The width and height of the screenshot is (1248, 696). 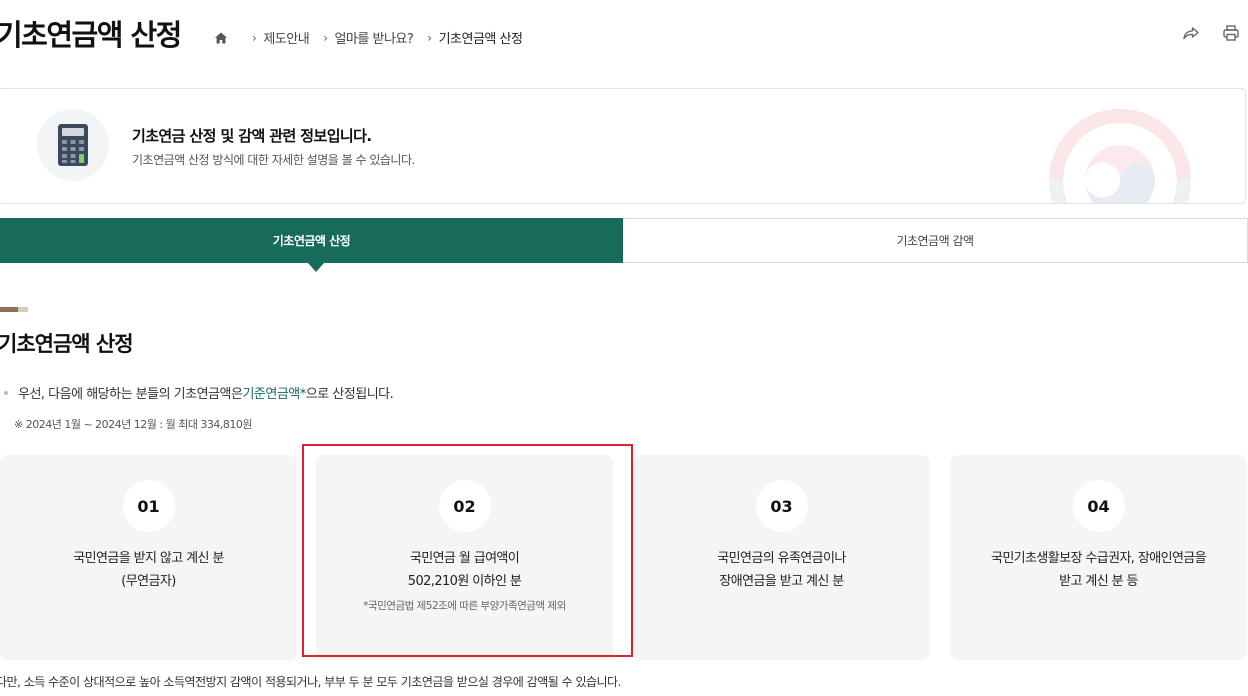 I want to click on card-number: 04, so click(x=1098, y=506).